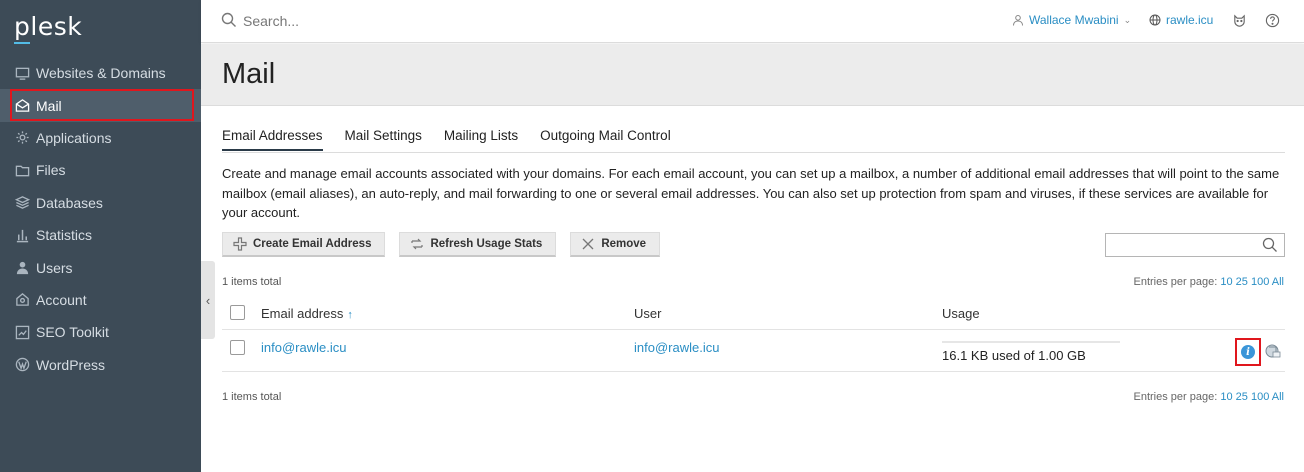 The image size is (1304, 472). I want to click on tabs-divider, so click(753, 152).